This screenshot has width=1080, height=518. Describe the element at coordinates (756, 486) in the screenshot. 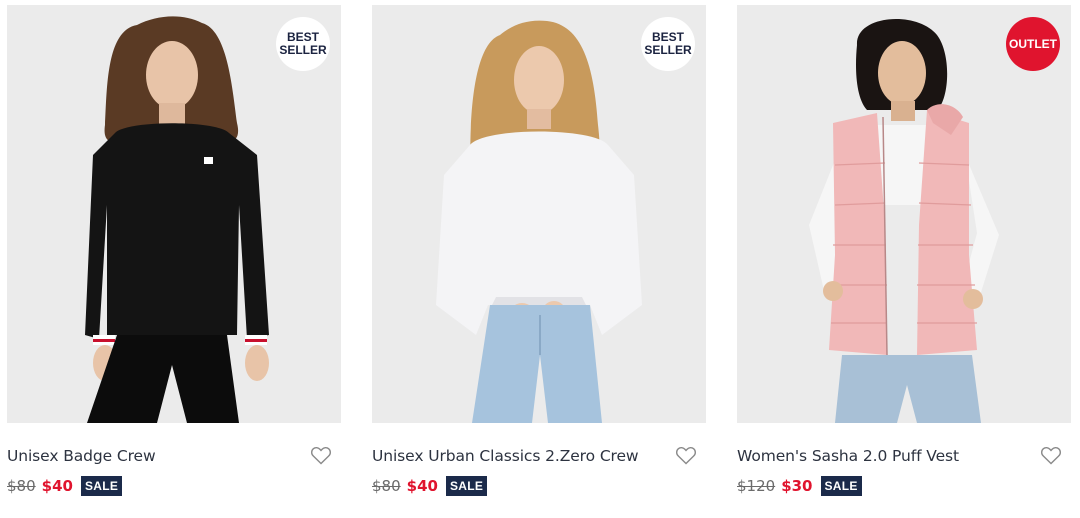

I see `original-price: $120` at that location.